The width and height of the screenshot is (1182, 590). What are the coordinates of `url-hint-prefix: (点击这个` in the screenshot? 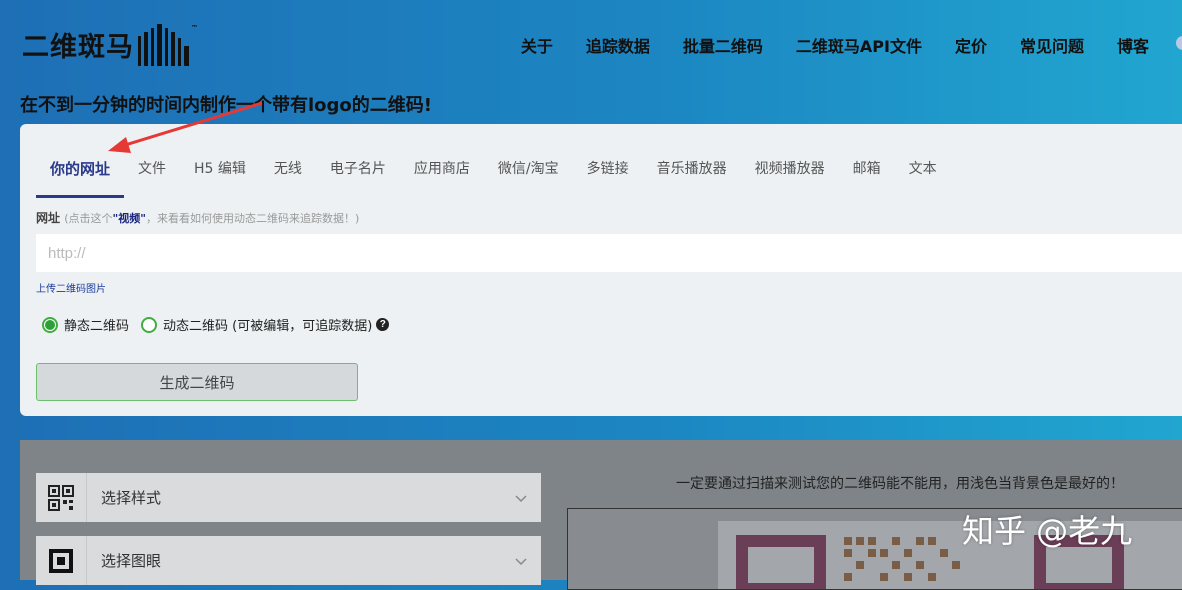 It's located at (88, 218).